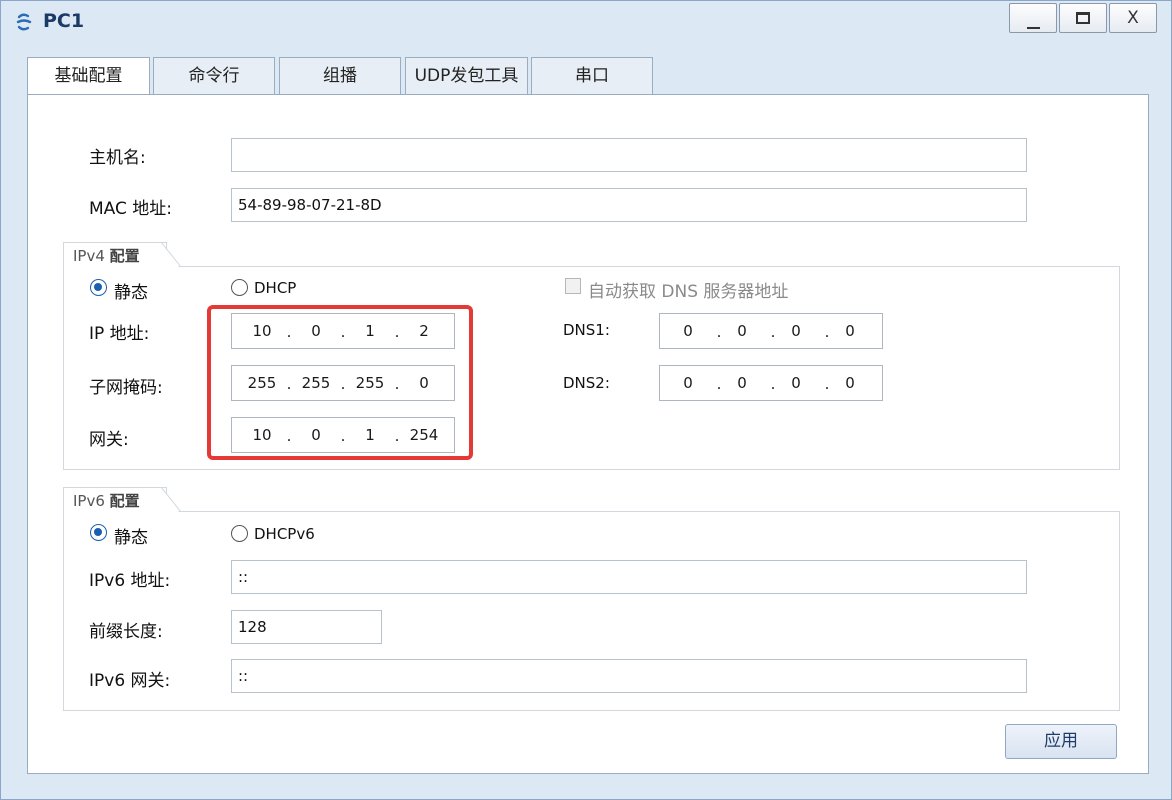 The image size is (1172, 800). What do you see at coordinates (130, 681) in the screenshot?
I see `ipv6-gateway-label: IPv6 网关:` at bounding box center [130, 681].